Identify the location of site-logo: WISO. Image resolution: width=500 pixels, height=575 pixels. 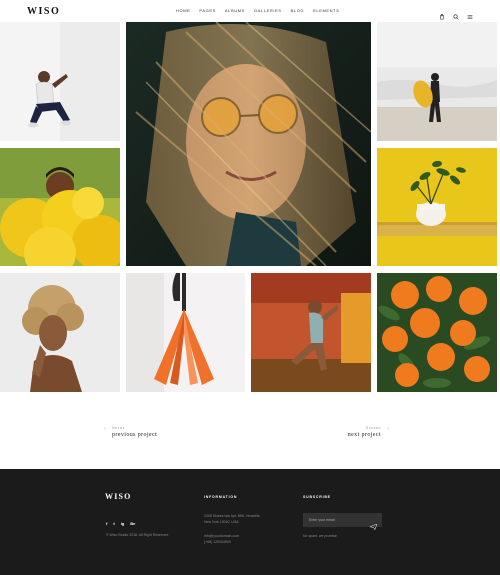
(43, 11).